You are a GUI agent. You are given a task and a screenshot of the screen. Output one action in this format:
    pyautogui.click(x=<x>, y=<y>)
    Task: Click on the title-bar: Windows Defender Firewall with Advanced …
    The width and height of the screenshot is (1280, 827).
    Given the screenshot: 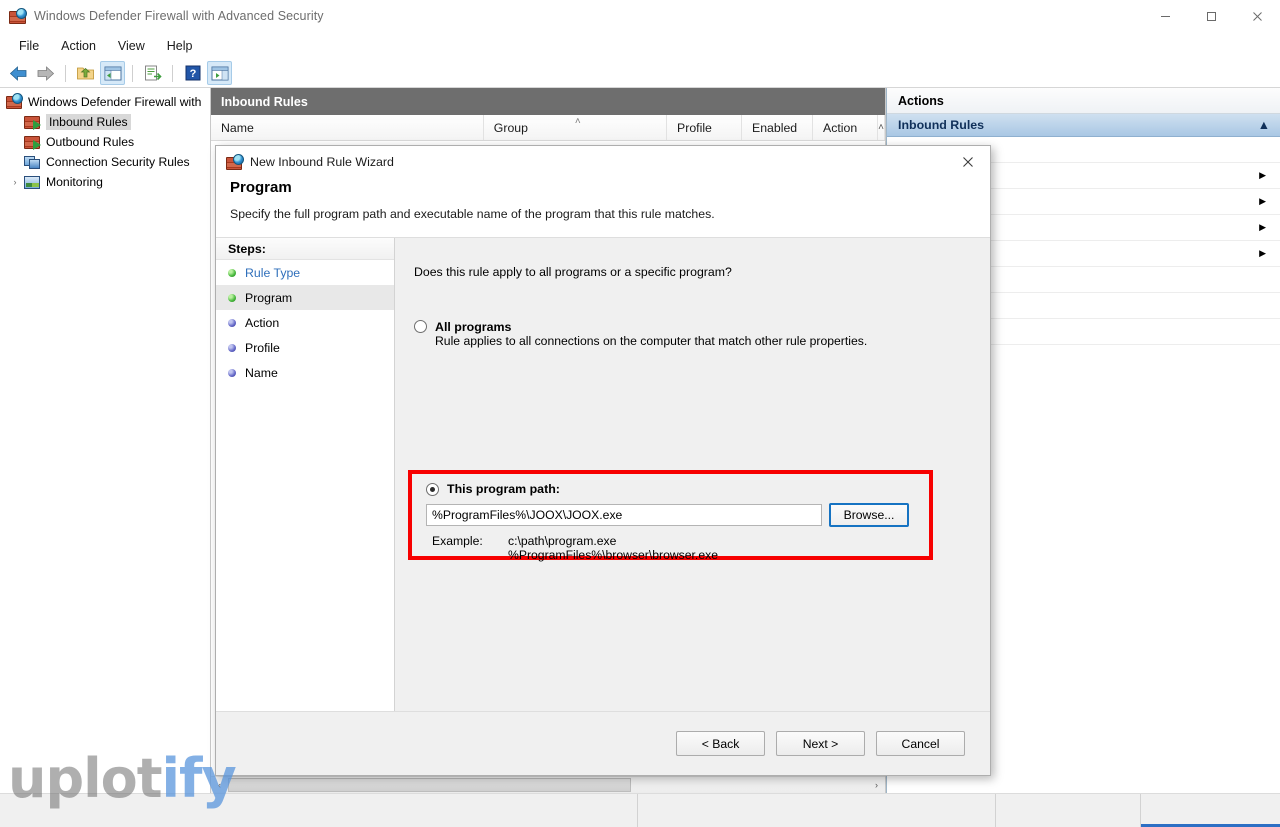 What is the action you would take?
    pyautogui.click(x=640, y=16)
    